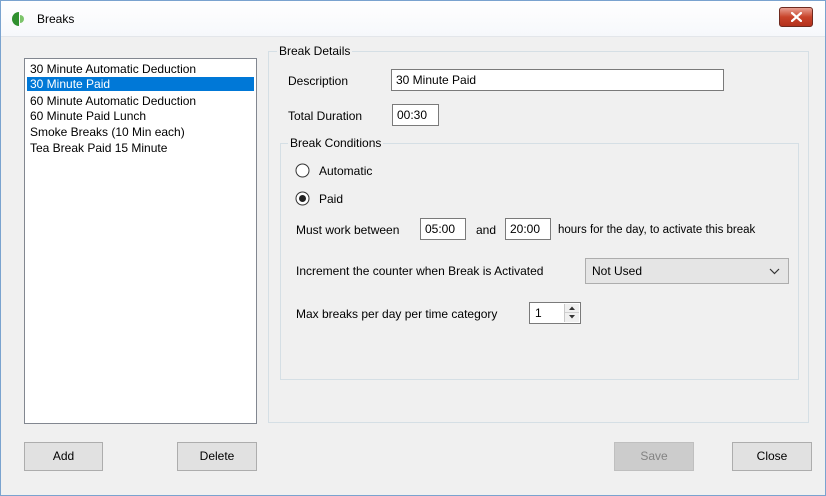 The width and height of the screenshot is (826, 496). I want to click on end-time-field: 20:00, so click(528, 229).